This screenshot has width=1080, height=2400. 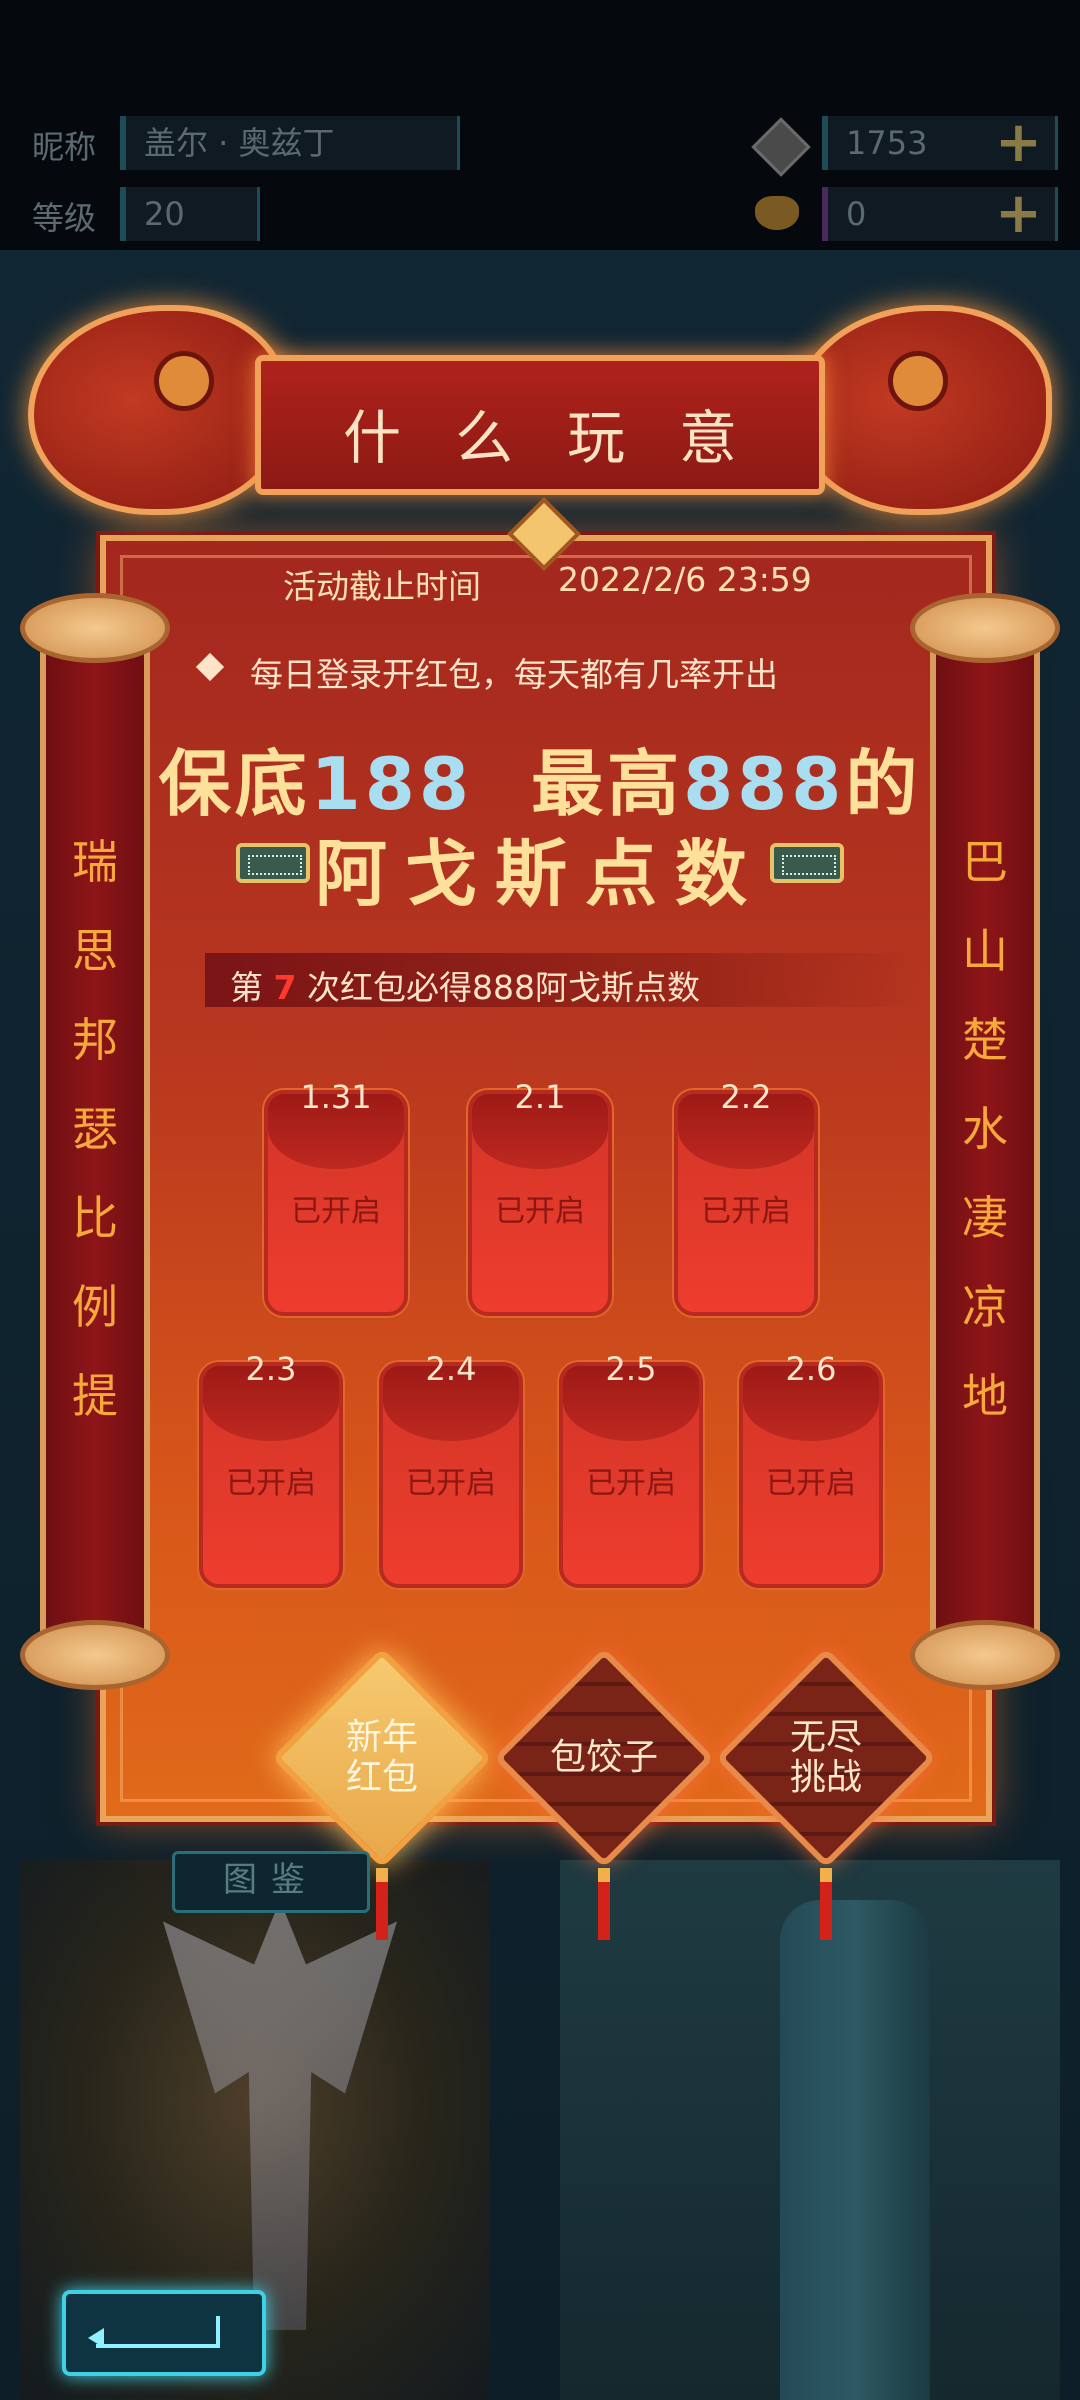 What do you see at coordinates (271, 1369) in the screenshot?
I see `envelope-date: 2.3` at bounding box center [271, 1369].